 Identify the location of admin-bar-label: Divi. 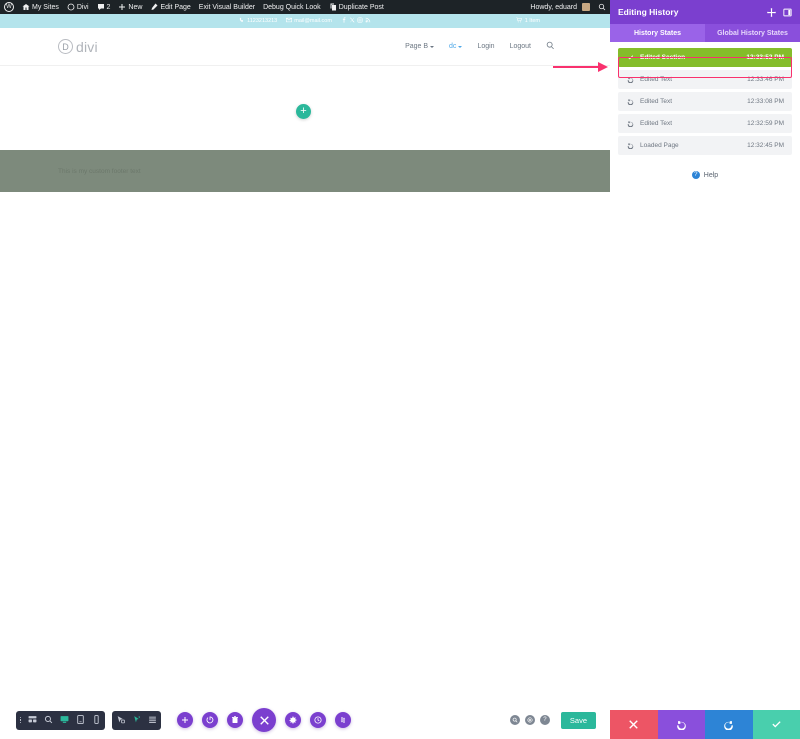
(82, 7).